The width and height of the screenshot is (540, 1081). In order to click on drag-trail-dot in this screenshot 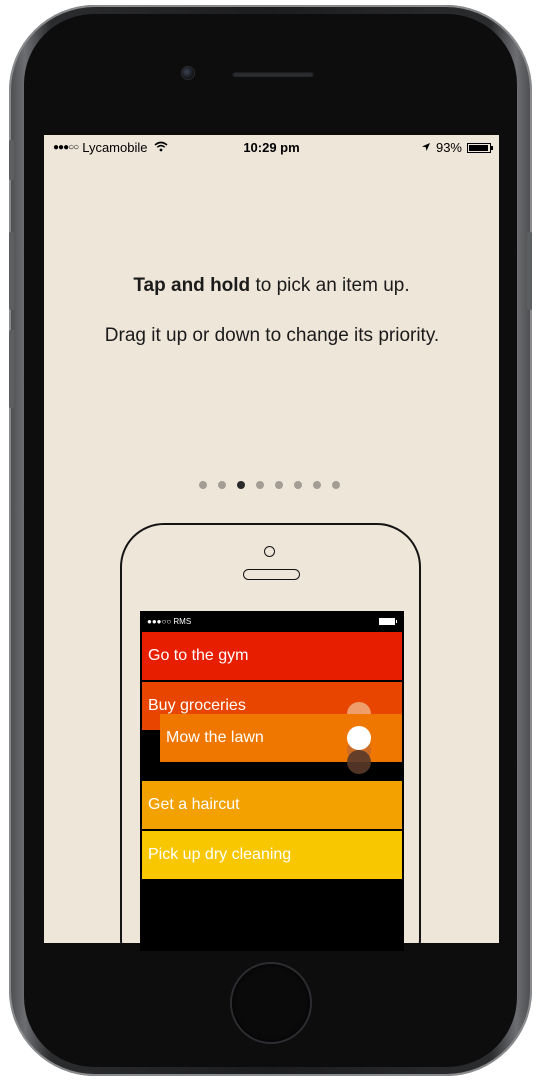, I will do `click(359, 762)`.